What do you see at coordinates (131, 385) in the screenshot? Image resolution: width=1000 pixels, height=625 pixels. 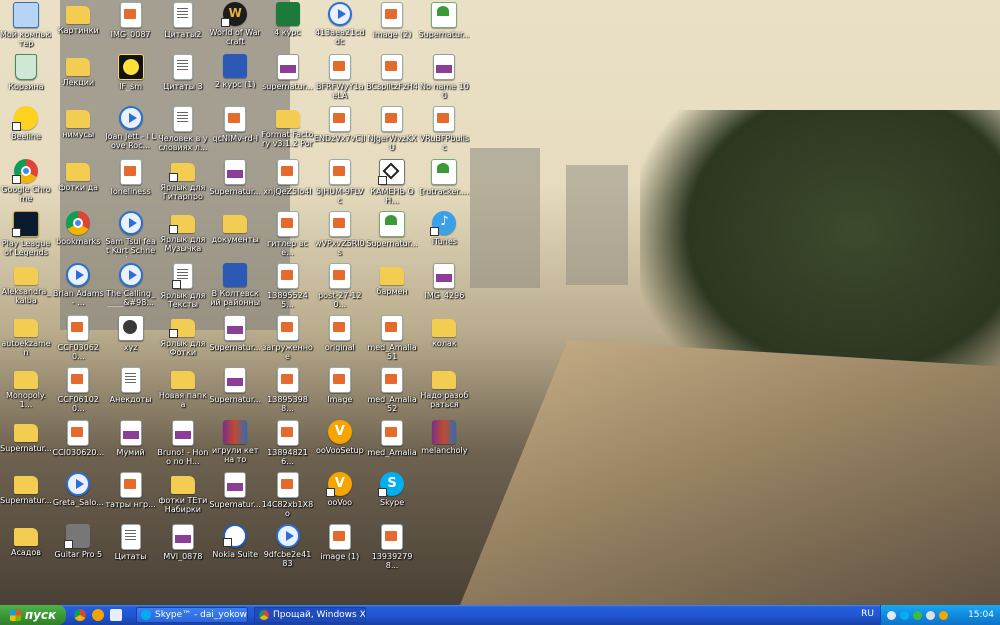 I see `desktop-icon: Анекдоты` at bounding box center [131, 385].